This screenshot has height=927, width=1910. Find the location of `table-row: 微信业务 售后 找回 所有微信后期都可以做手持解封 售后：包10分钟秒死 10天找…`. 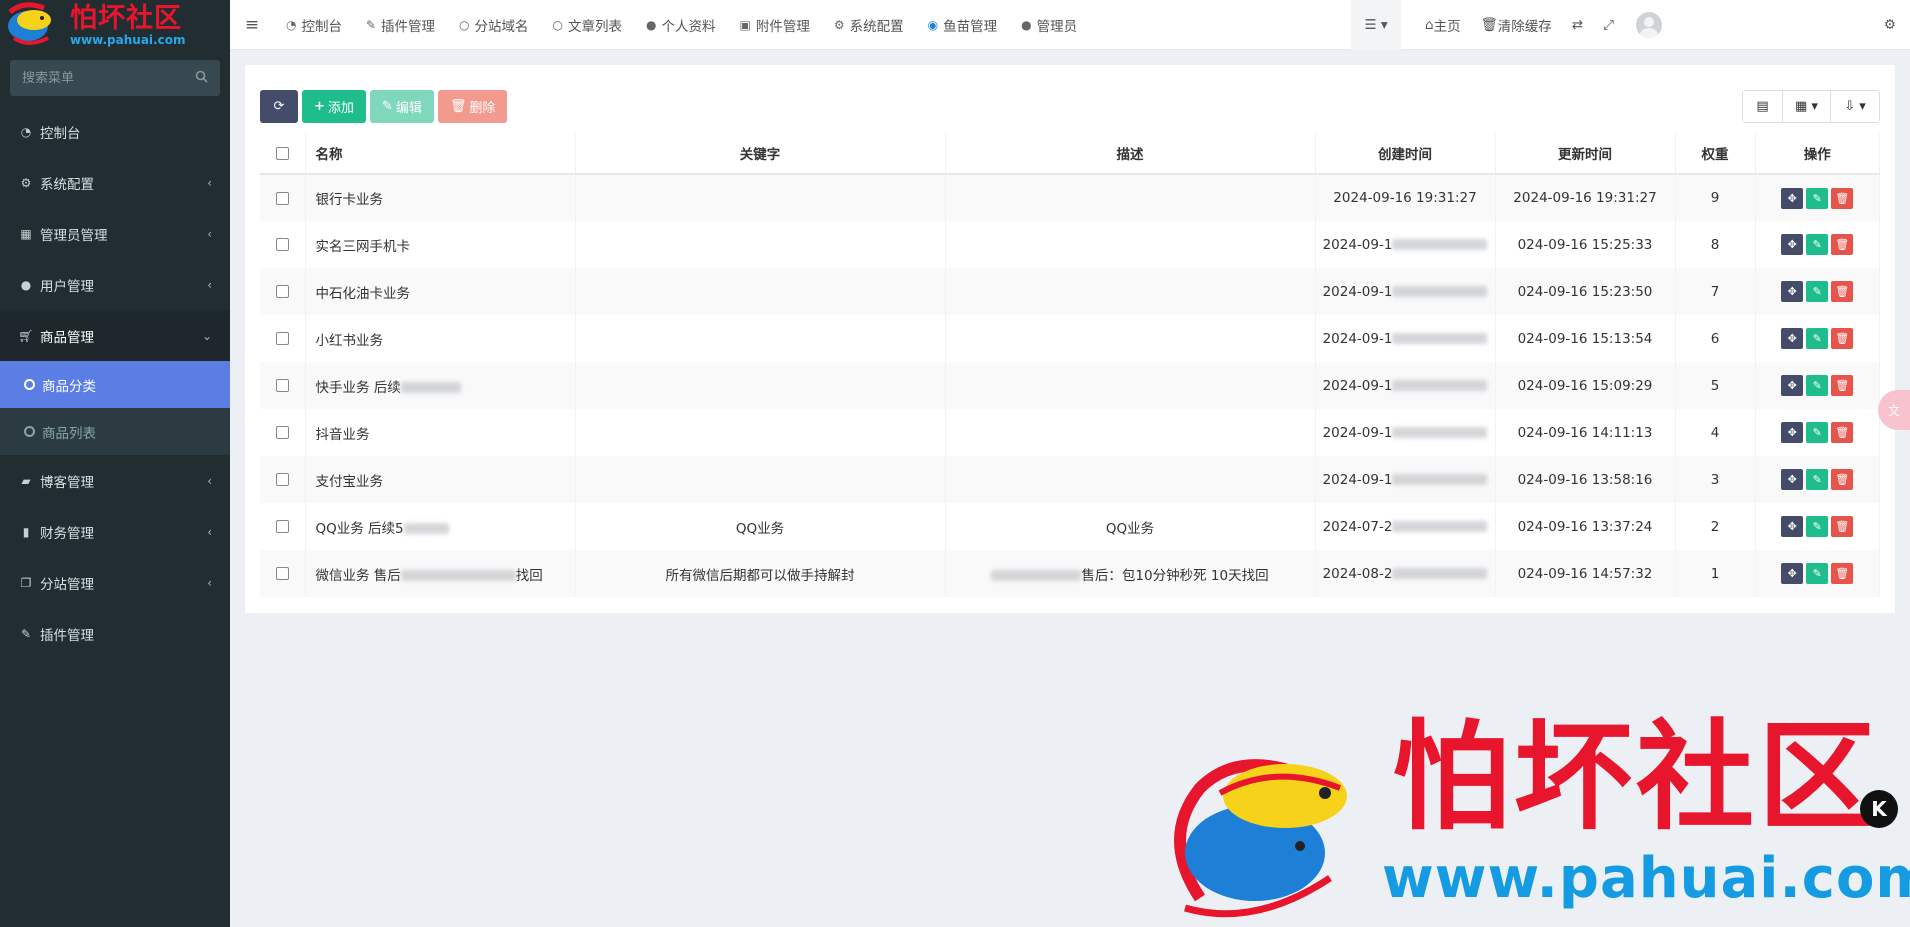

table-row: 微信业务 售后 找回 所有微信后期都可以做手持解封 售后：包10分钟秒死 10天找… is located at coordinates (1070, 573).